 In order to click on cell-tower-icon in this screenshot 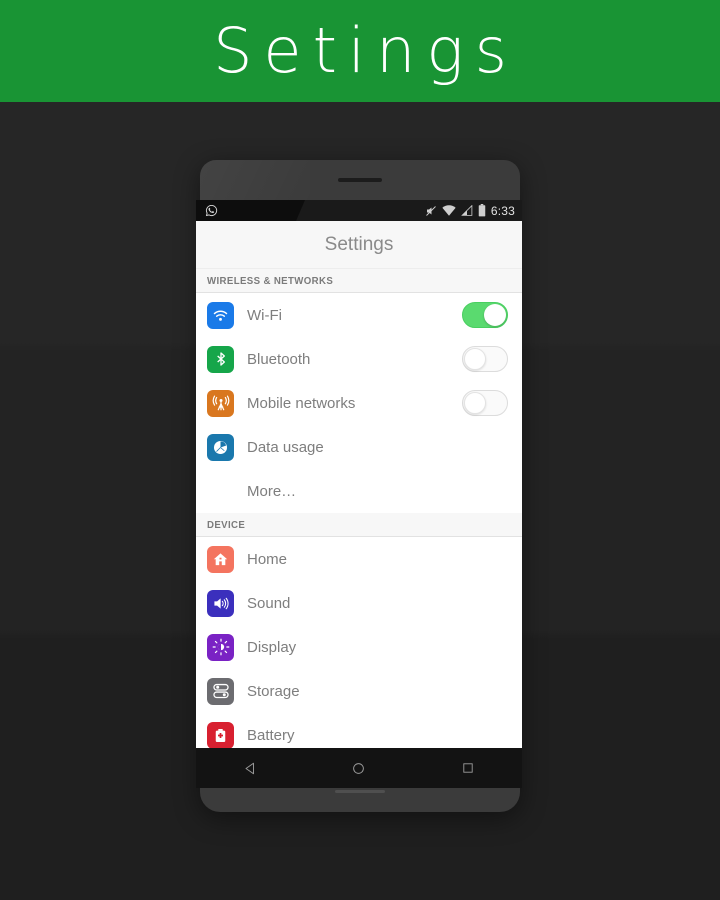, I will do `click(220, 403)`.